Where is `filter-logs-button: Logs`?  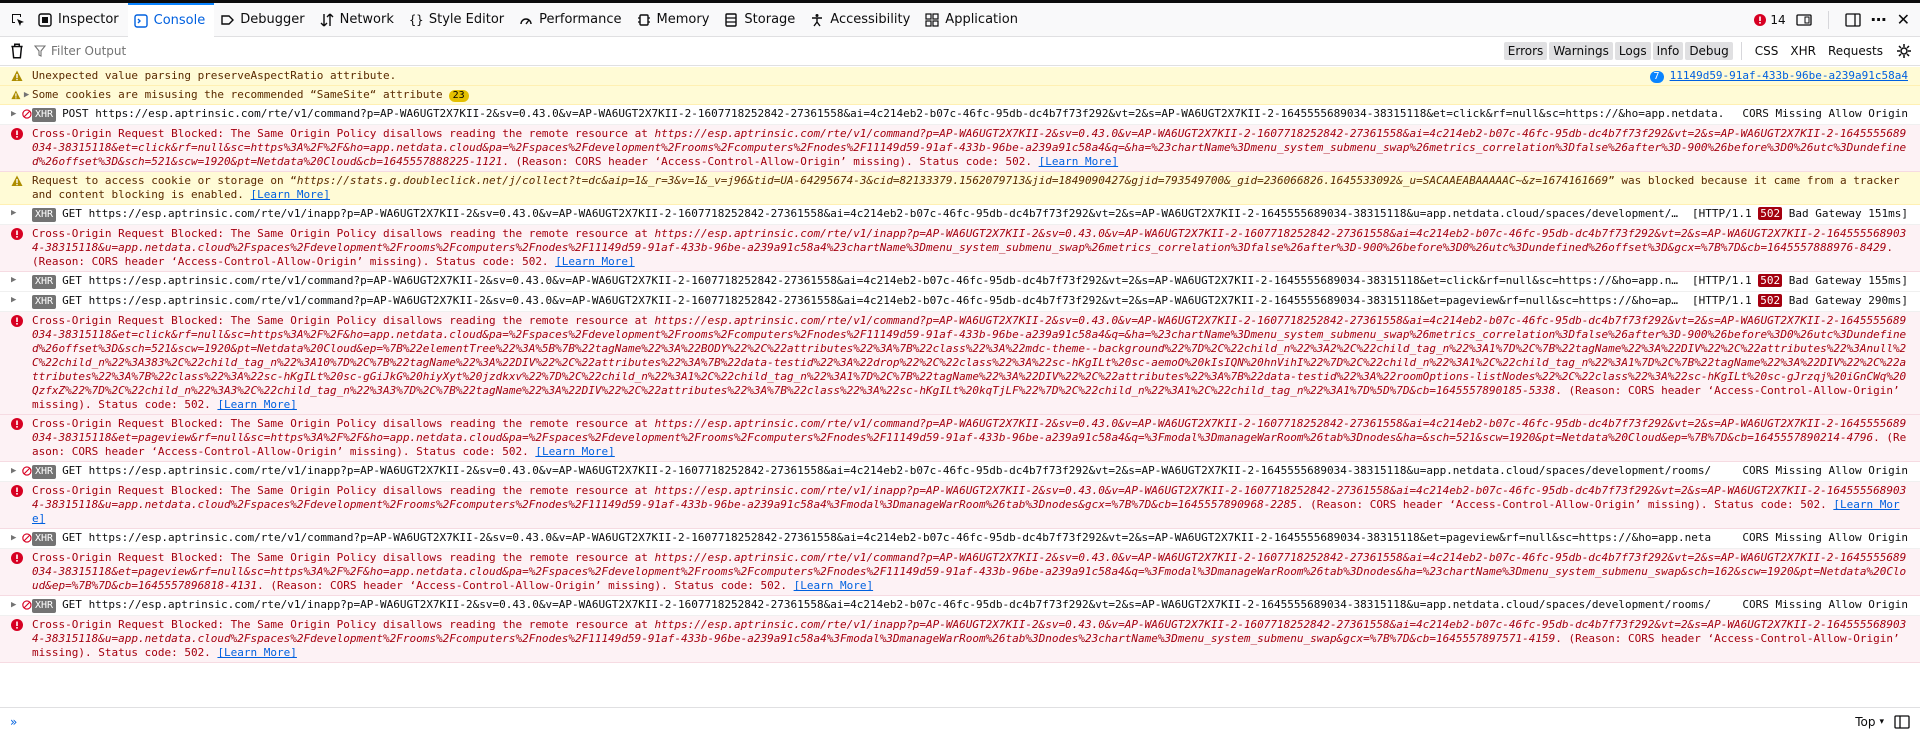 filter-logs-button: Logs is located at coordinates (1632, 51).